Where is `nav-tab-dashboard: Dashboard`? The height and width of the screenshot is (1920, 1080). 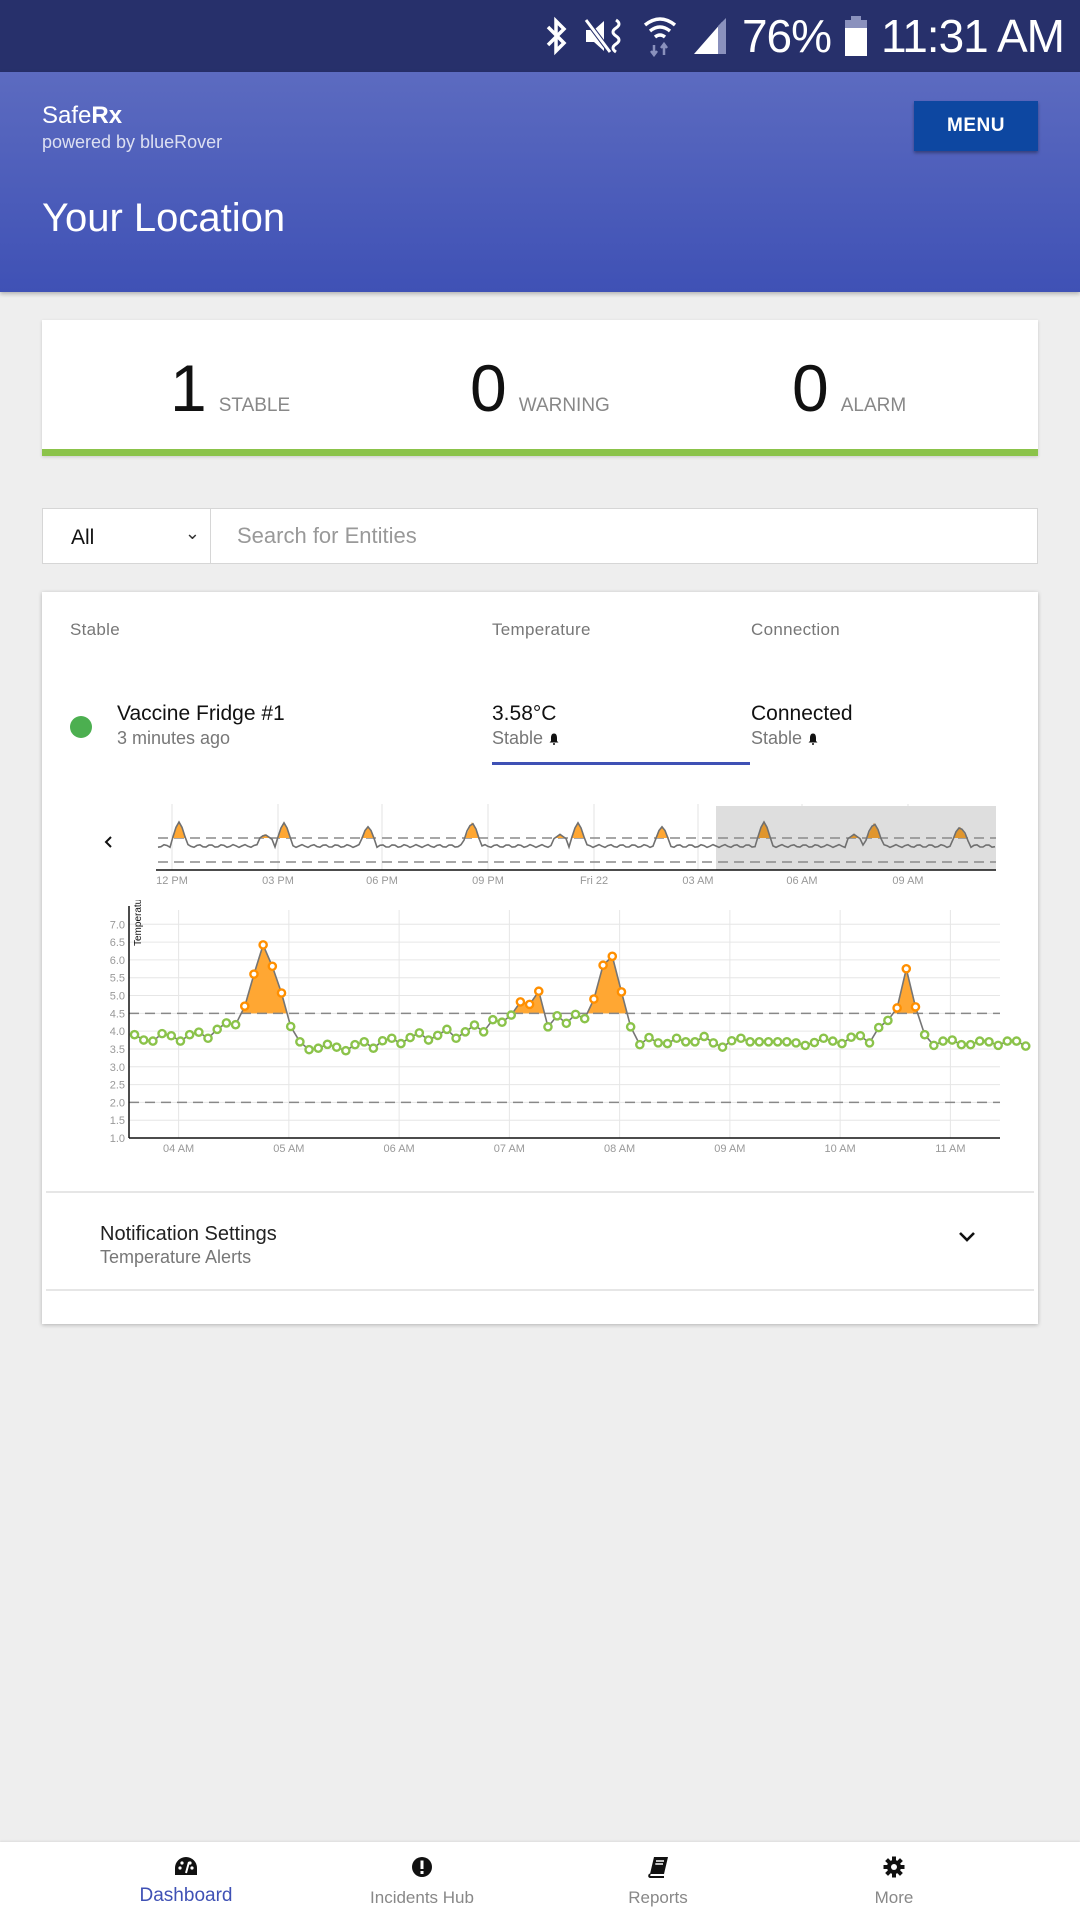 nav-tab-dashboard: Dashboard is located at coordinates (186, 1881).